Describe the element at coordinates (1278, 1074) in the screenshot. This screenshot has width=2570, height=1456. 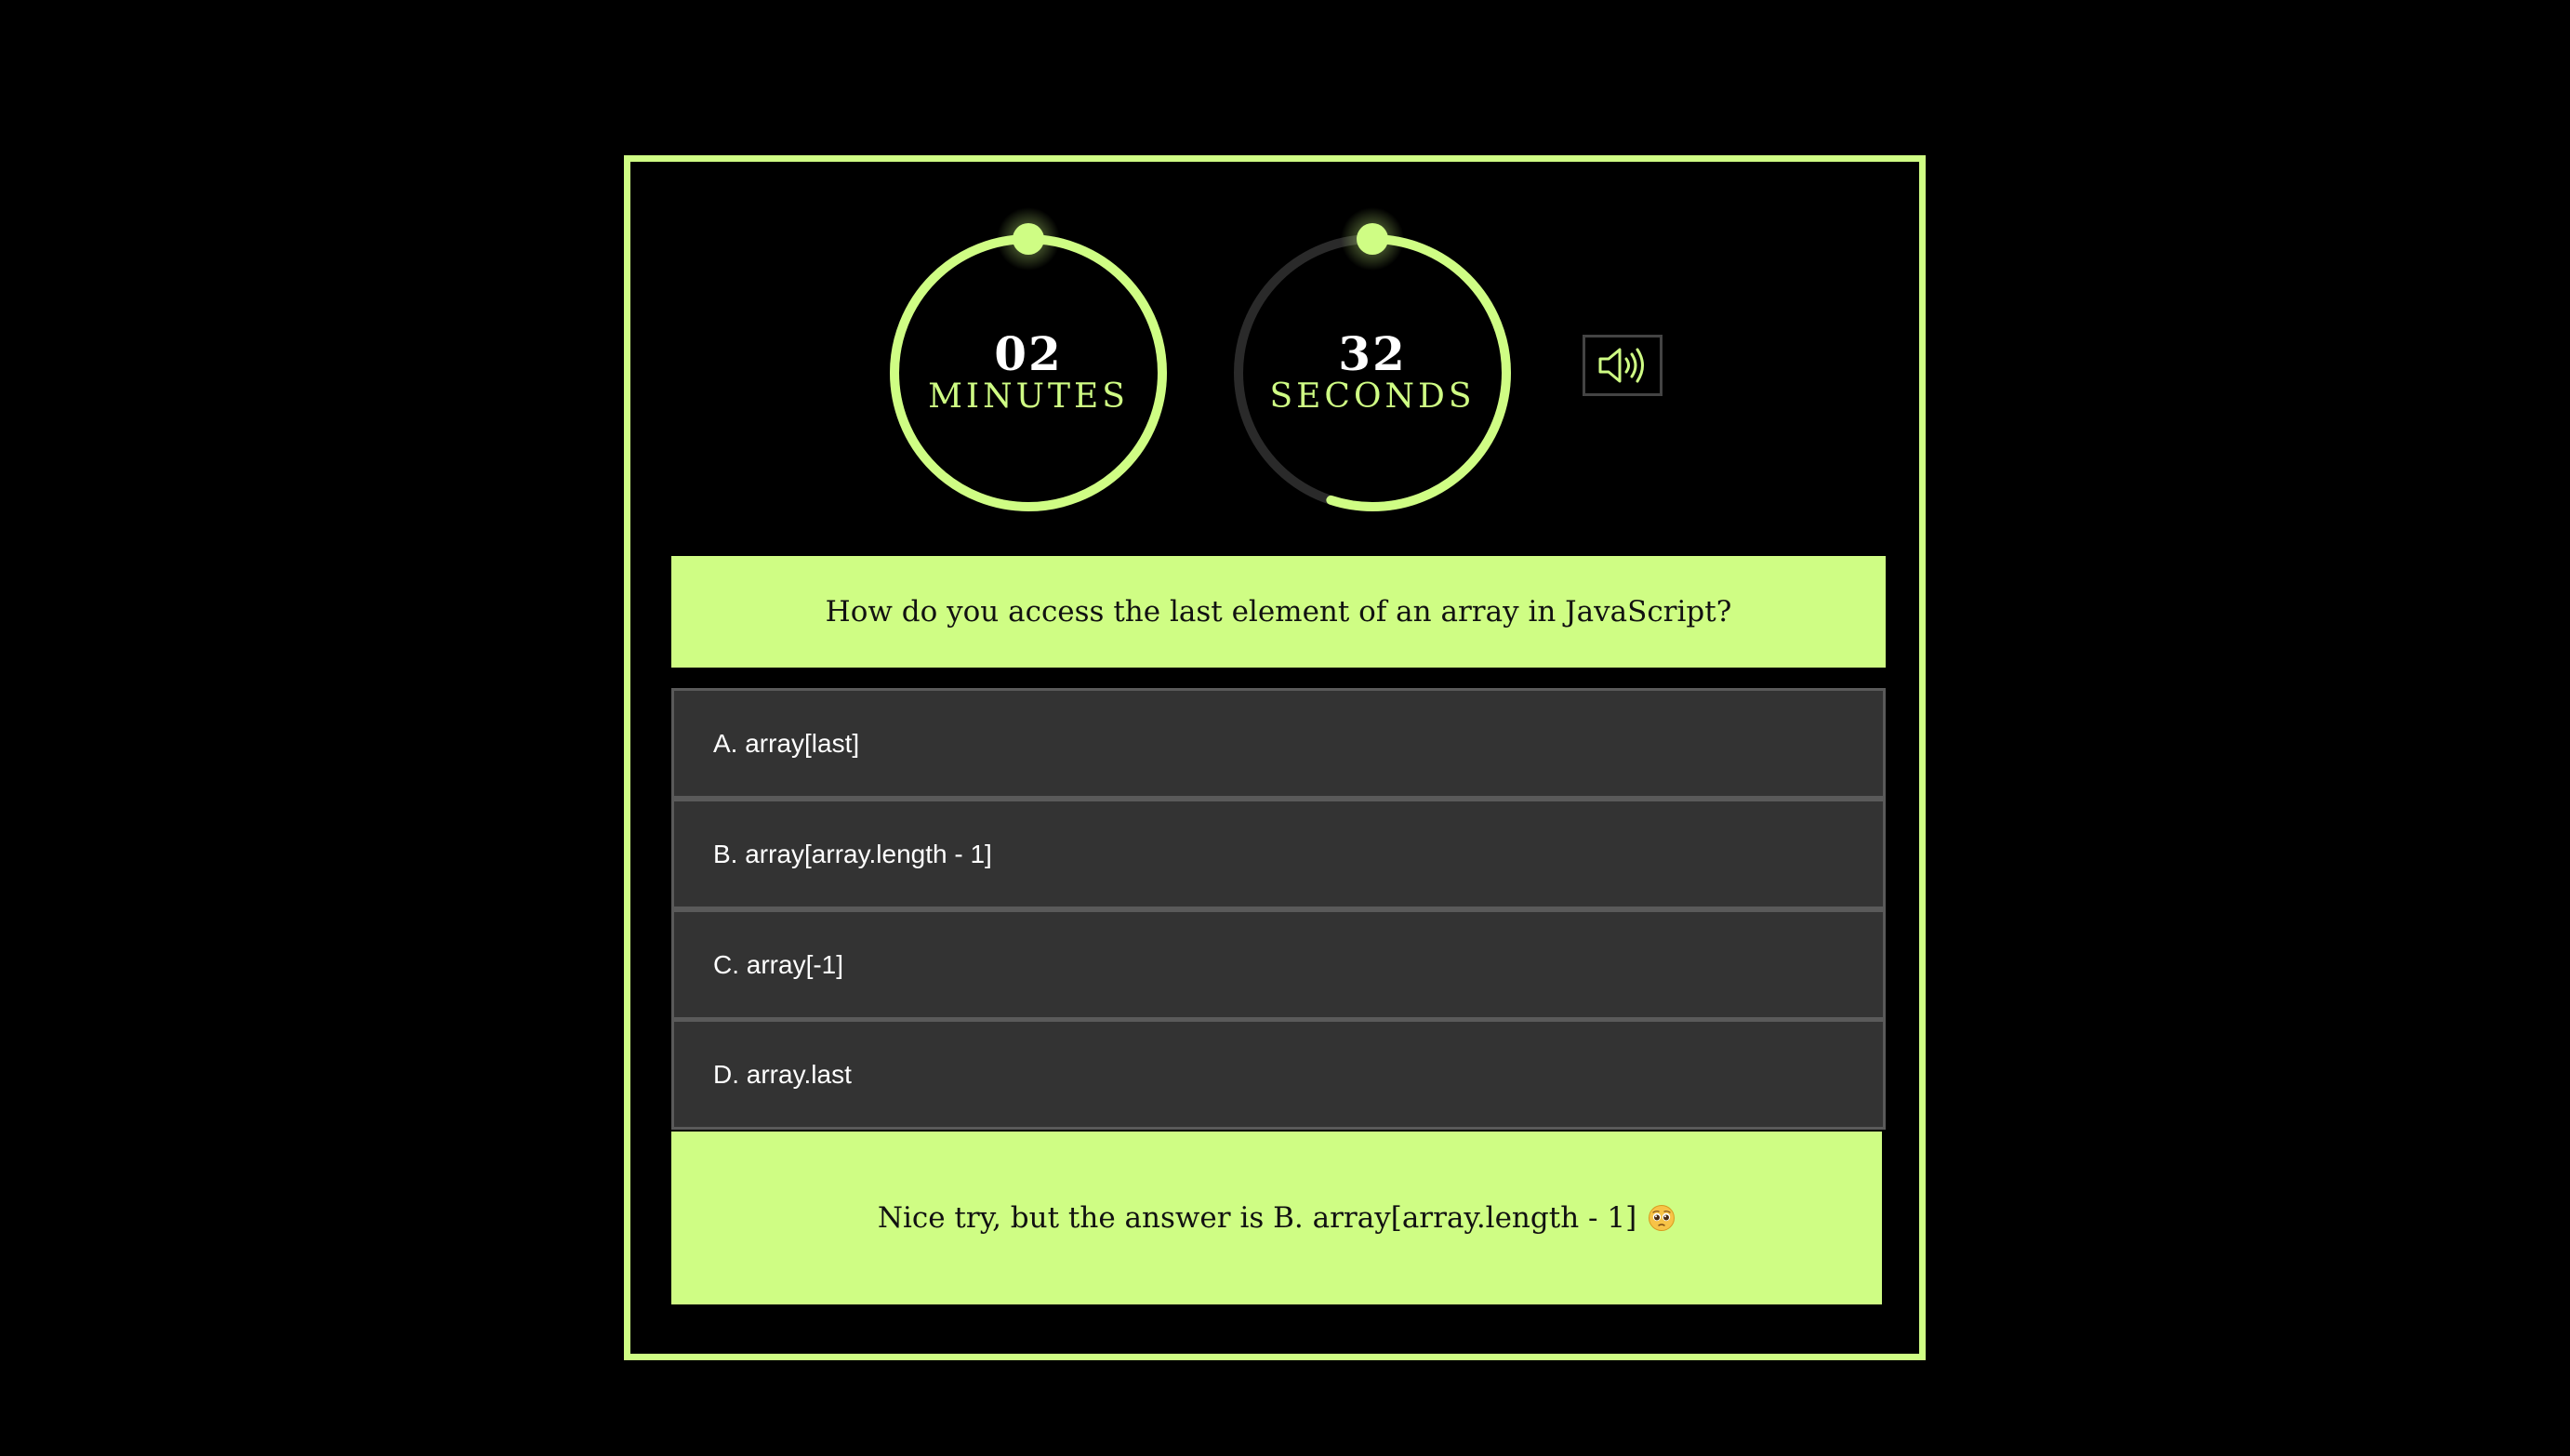
I see `option-d-button: D. array.last` at that location.